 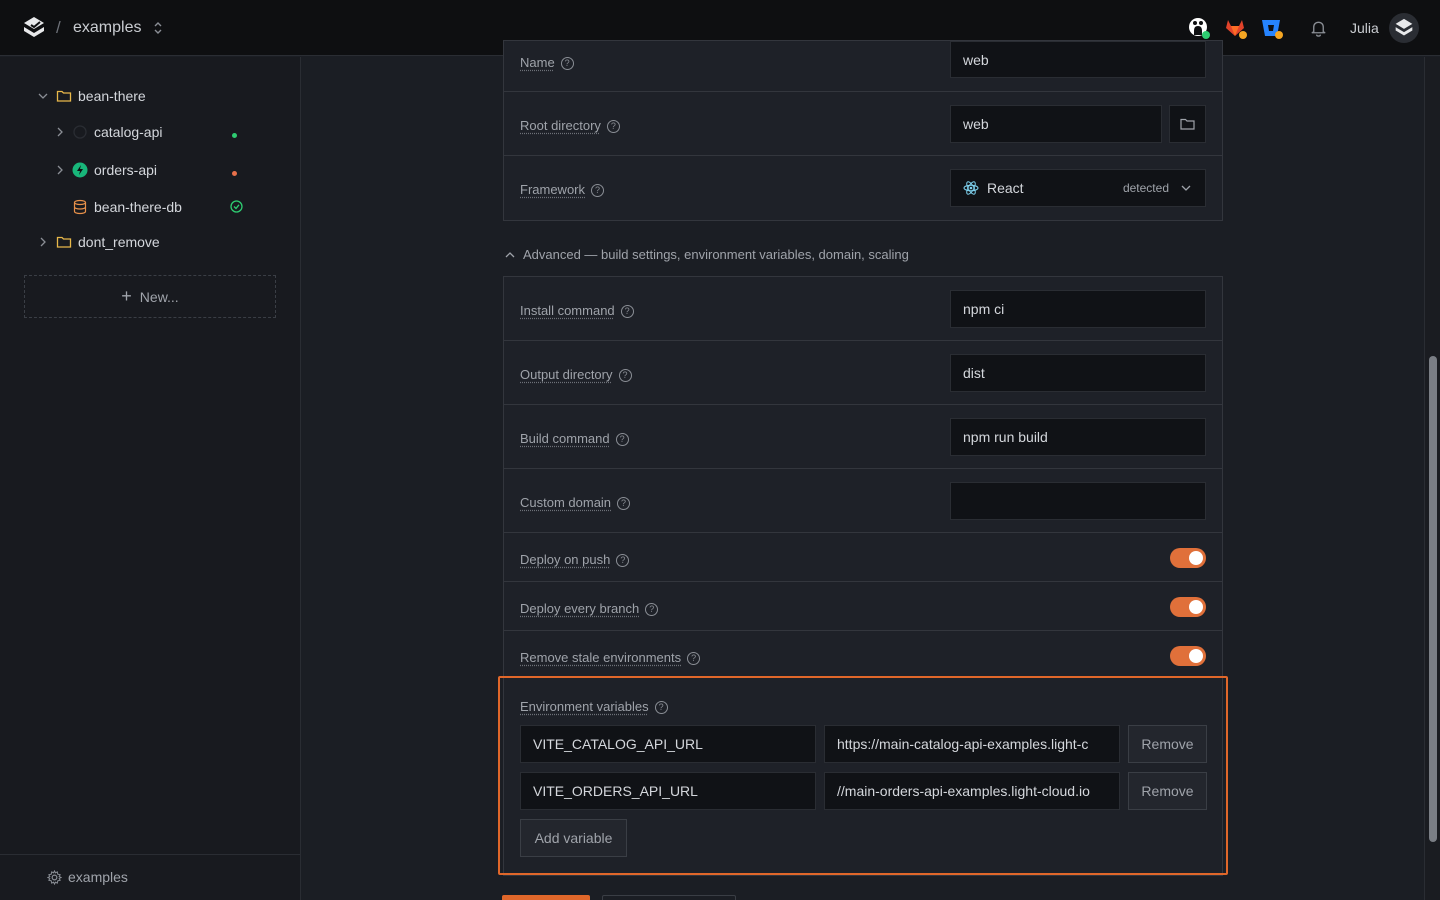 I want to click on env-key-input: VITE_CATALOG_API_URL, so click(x=668, y=744).